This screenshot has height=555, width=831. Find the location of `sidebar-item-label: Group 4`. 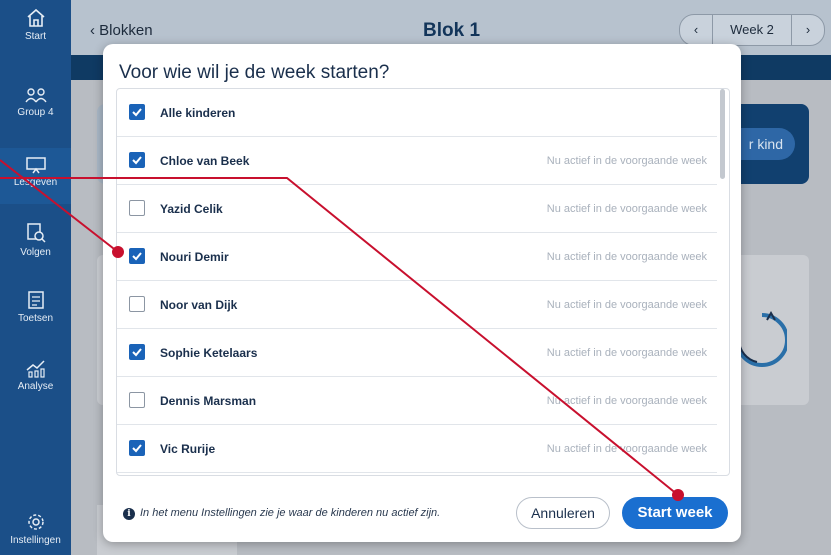

sidebar-item-label: Group 4 is located at coordinates (35, 112).